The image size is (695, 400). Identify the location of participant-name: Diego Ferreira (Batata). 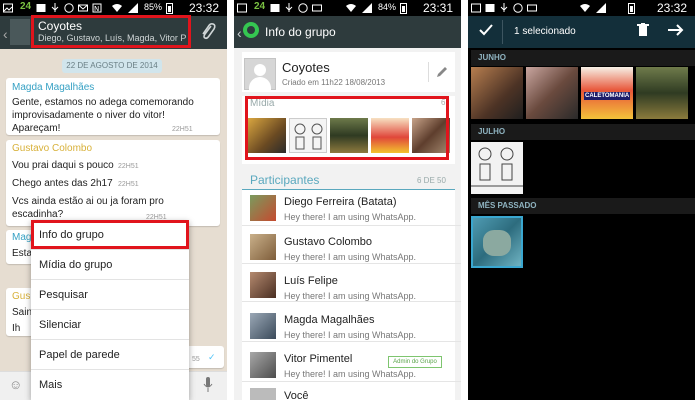
(340, 202).